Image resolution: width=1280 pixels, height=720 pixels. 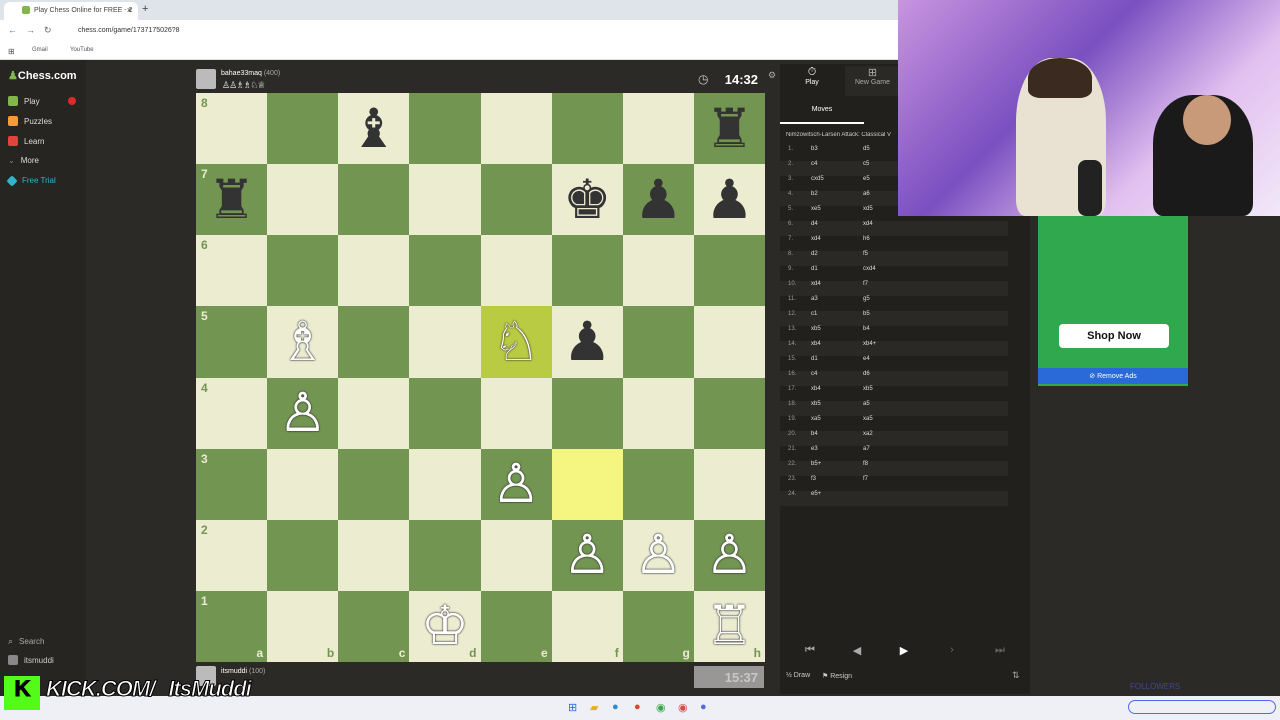 What do you see at coordinates (445, 484) in the screenshot?
I see `square-d3` at bounding box center [445, 484].